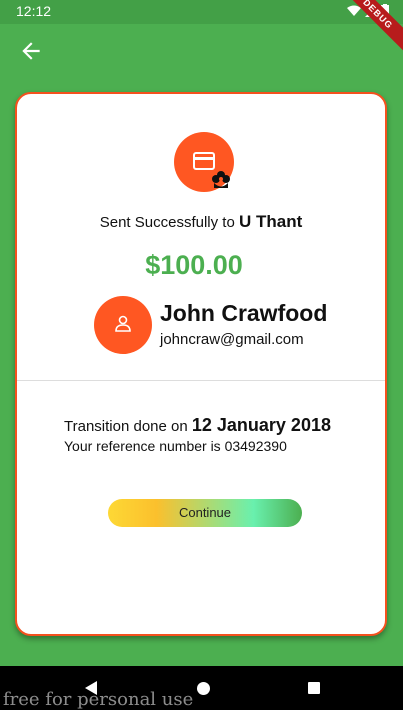 The height and width of the screenshot is (710, 403). What do you see at coordinates (314, 688) in the screenshot?
I see `nav-recents-icon` at bounding box center [314, 688].